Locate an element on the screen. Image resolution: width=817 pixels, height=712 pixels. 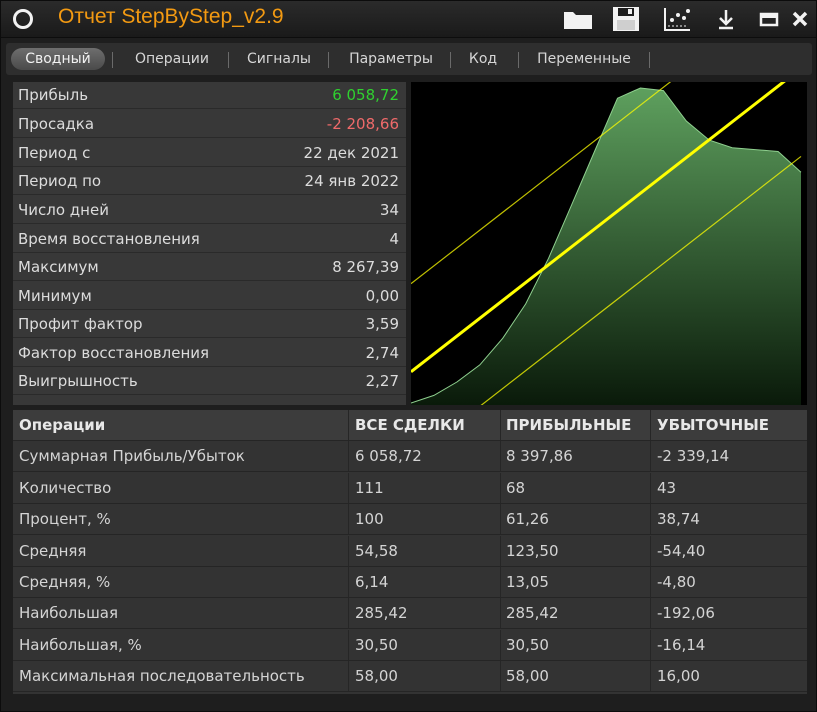
table-row: Средняя 54,58 123,50 -54,40 is located at coordinates (410, 551).